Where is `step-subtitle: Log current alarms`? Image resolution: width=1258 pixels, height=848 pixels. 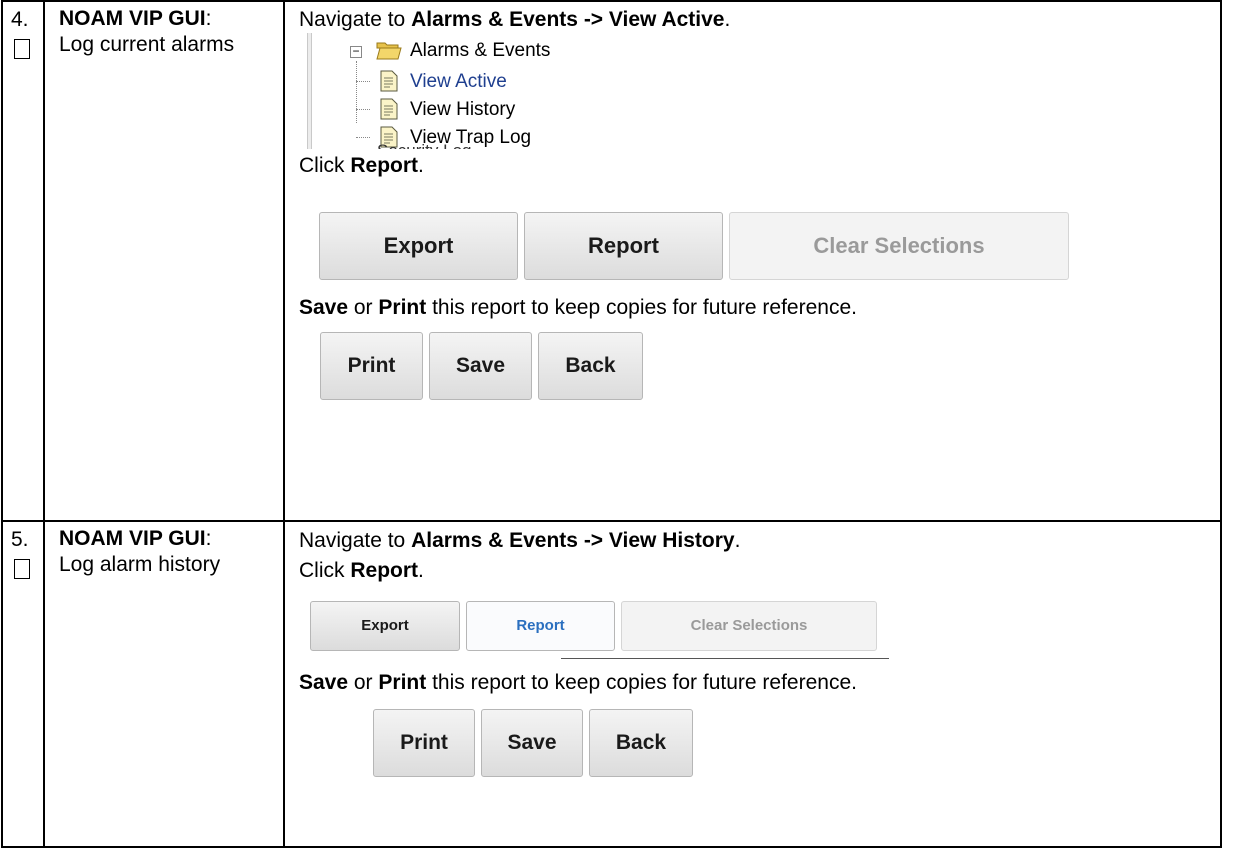 step-subtitle: Log current alarms is located at coordinates (147, 44).